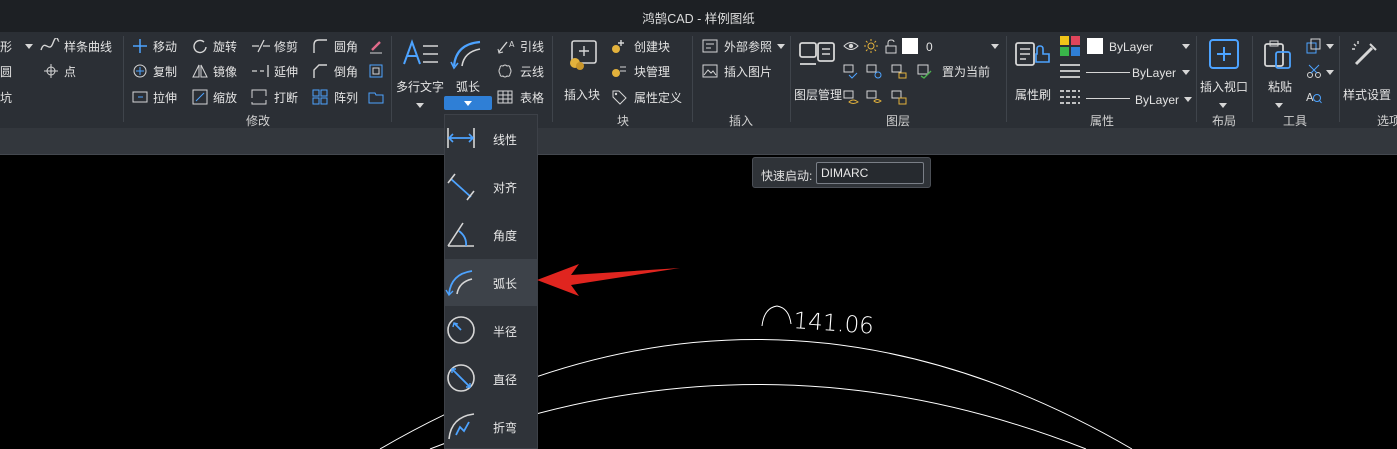  What do you see at coordinates (1224, 54) in the screenshot?
I see `insert-viewport-icon` at bounding box center [1224, 54].